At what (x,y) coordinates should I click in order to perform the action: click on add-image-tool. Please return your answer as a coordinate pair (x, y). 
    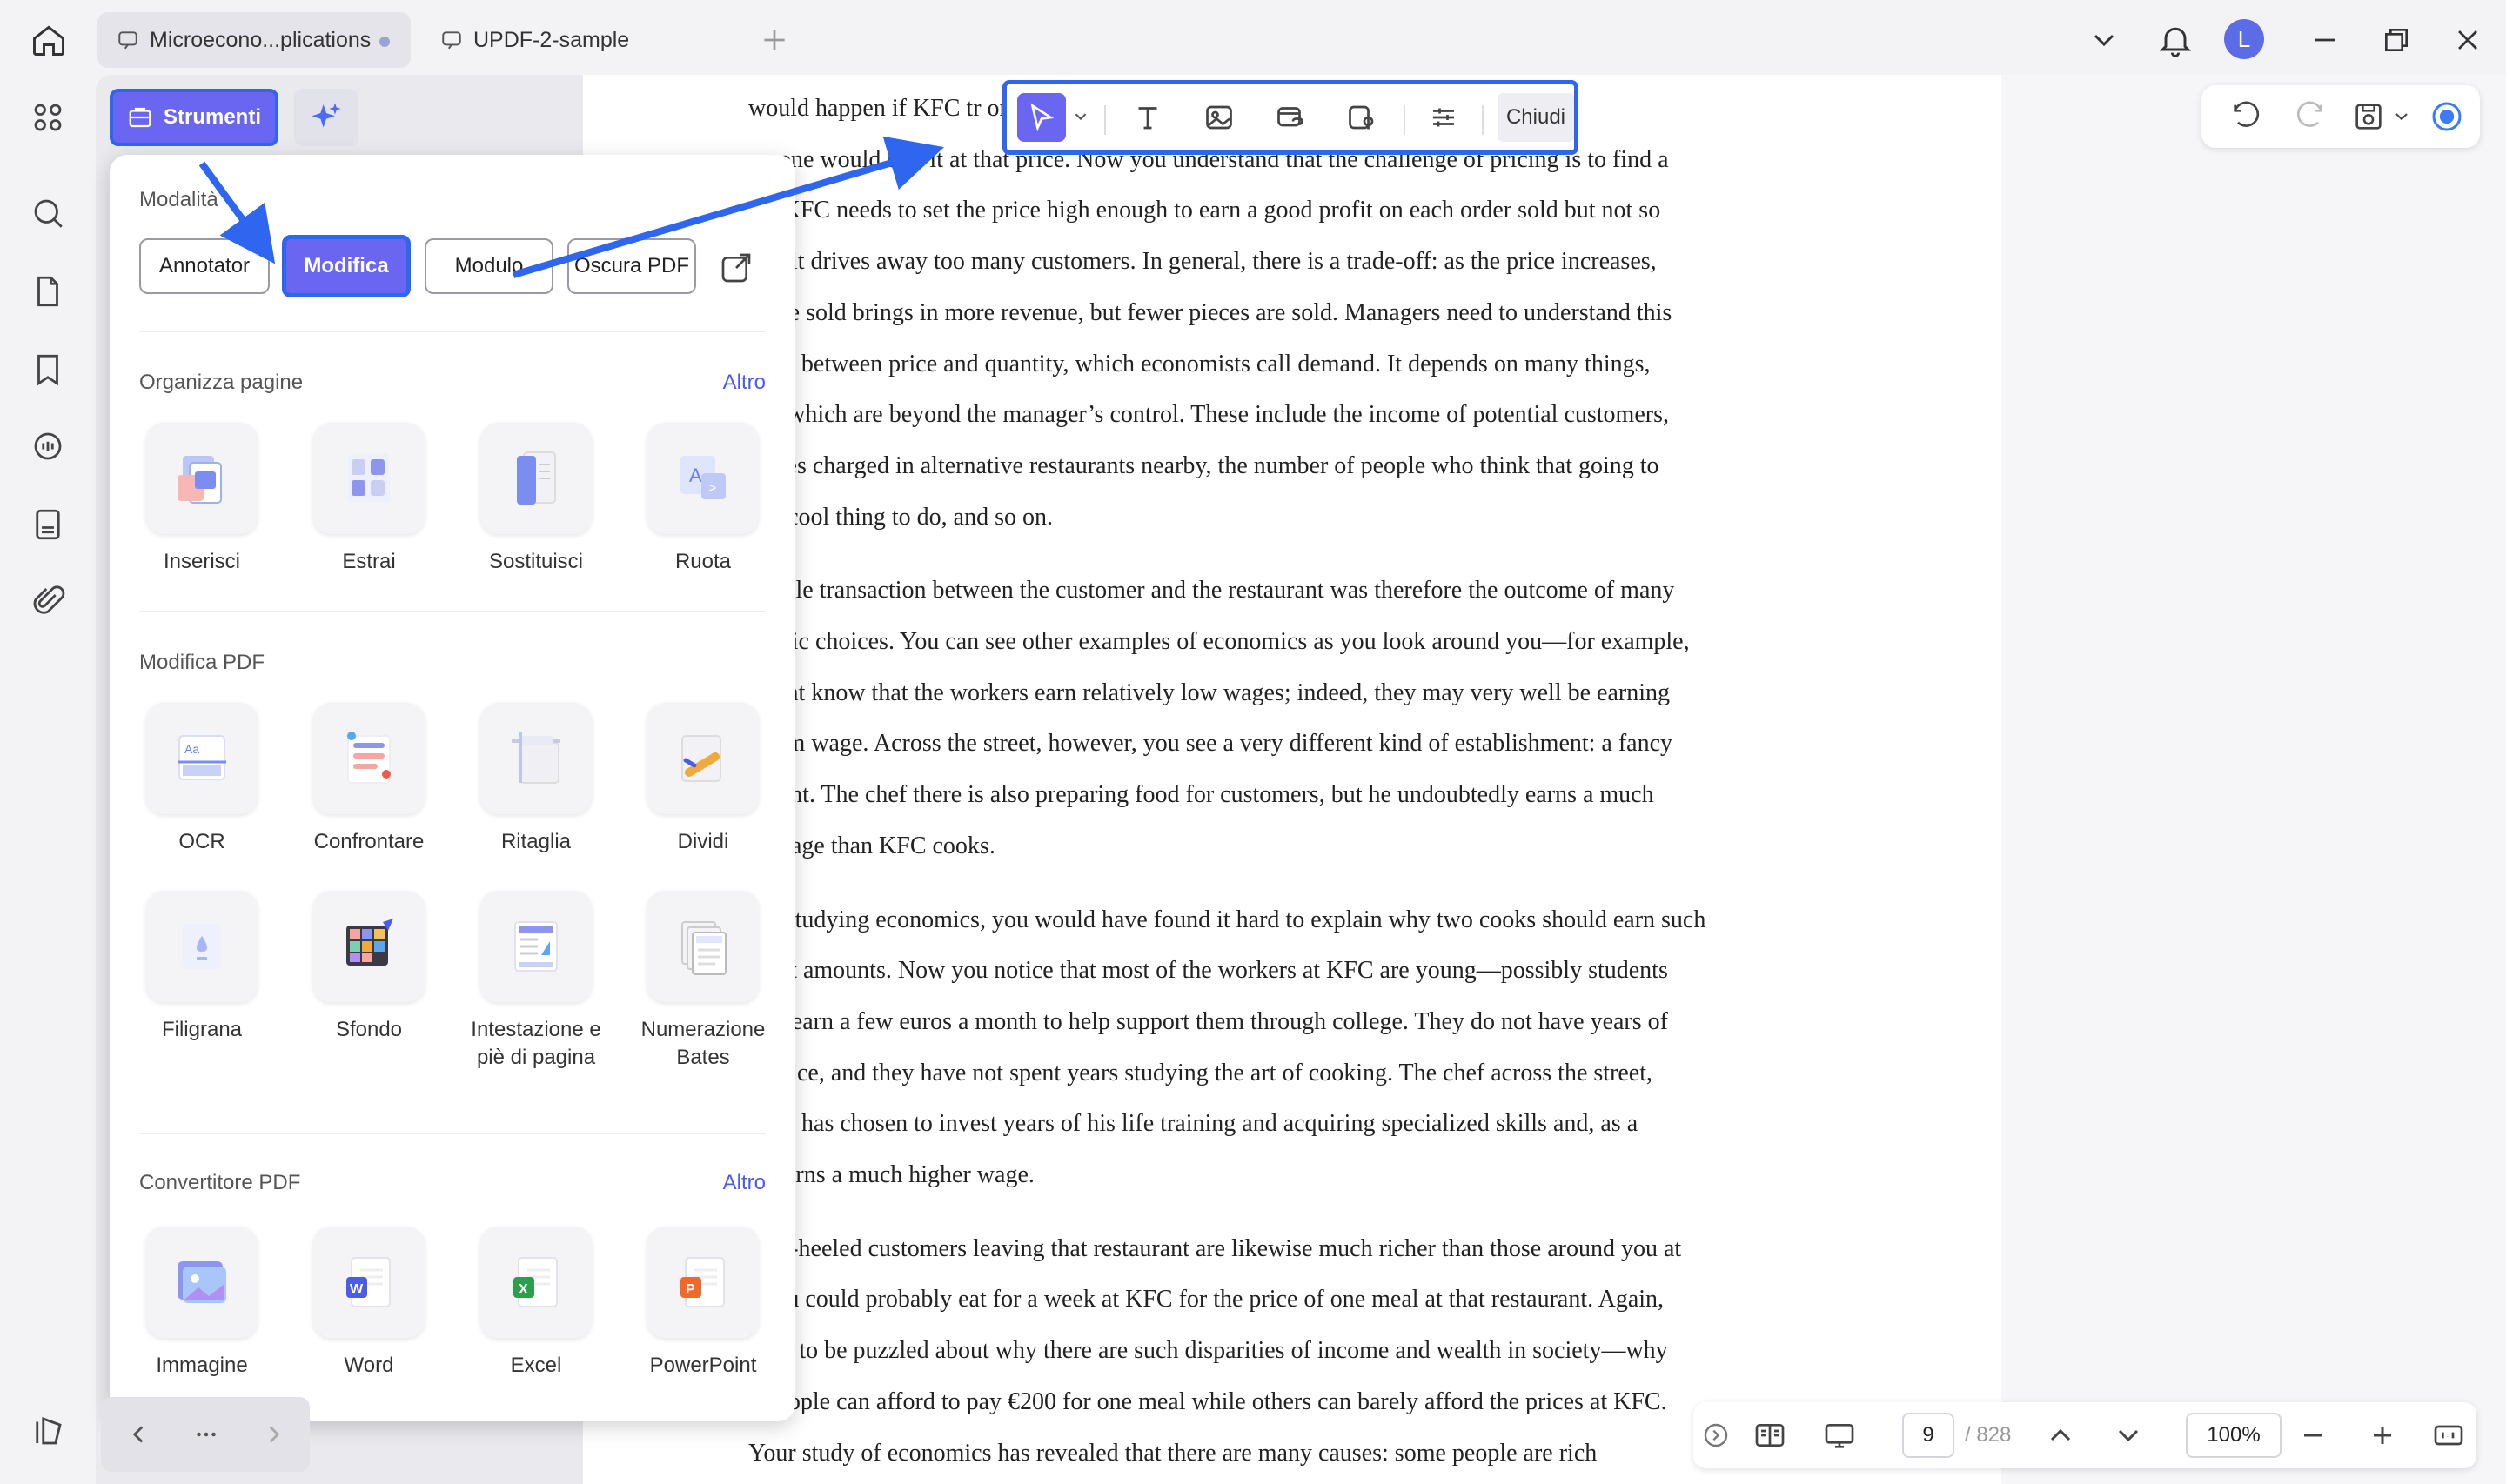
    Looking at the image, I should click on (1219, 118).